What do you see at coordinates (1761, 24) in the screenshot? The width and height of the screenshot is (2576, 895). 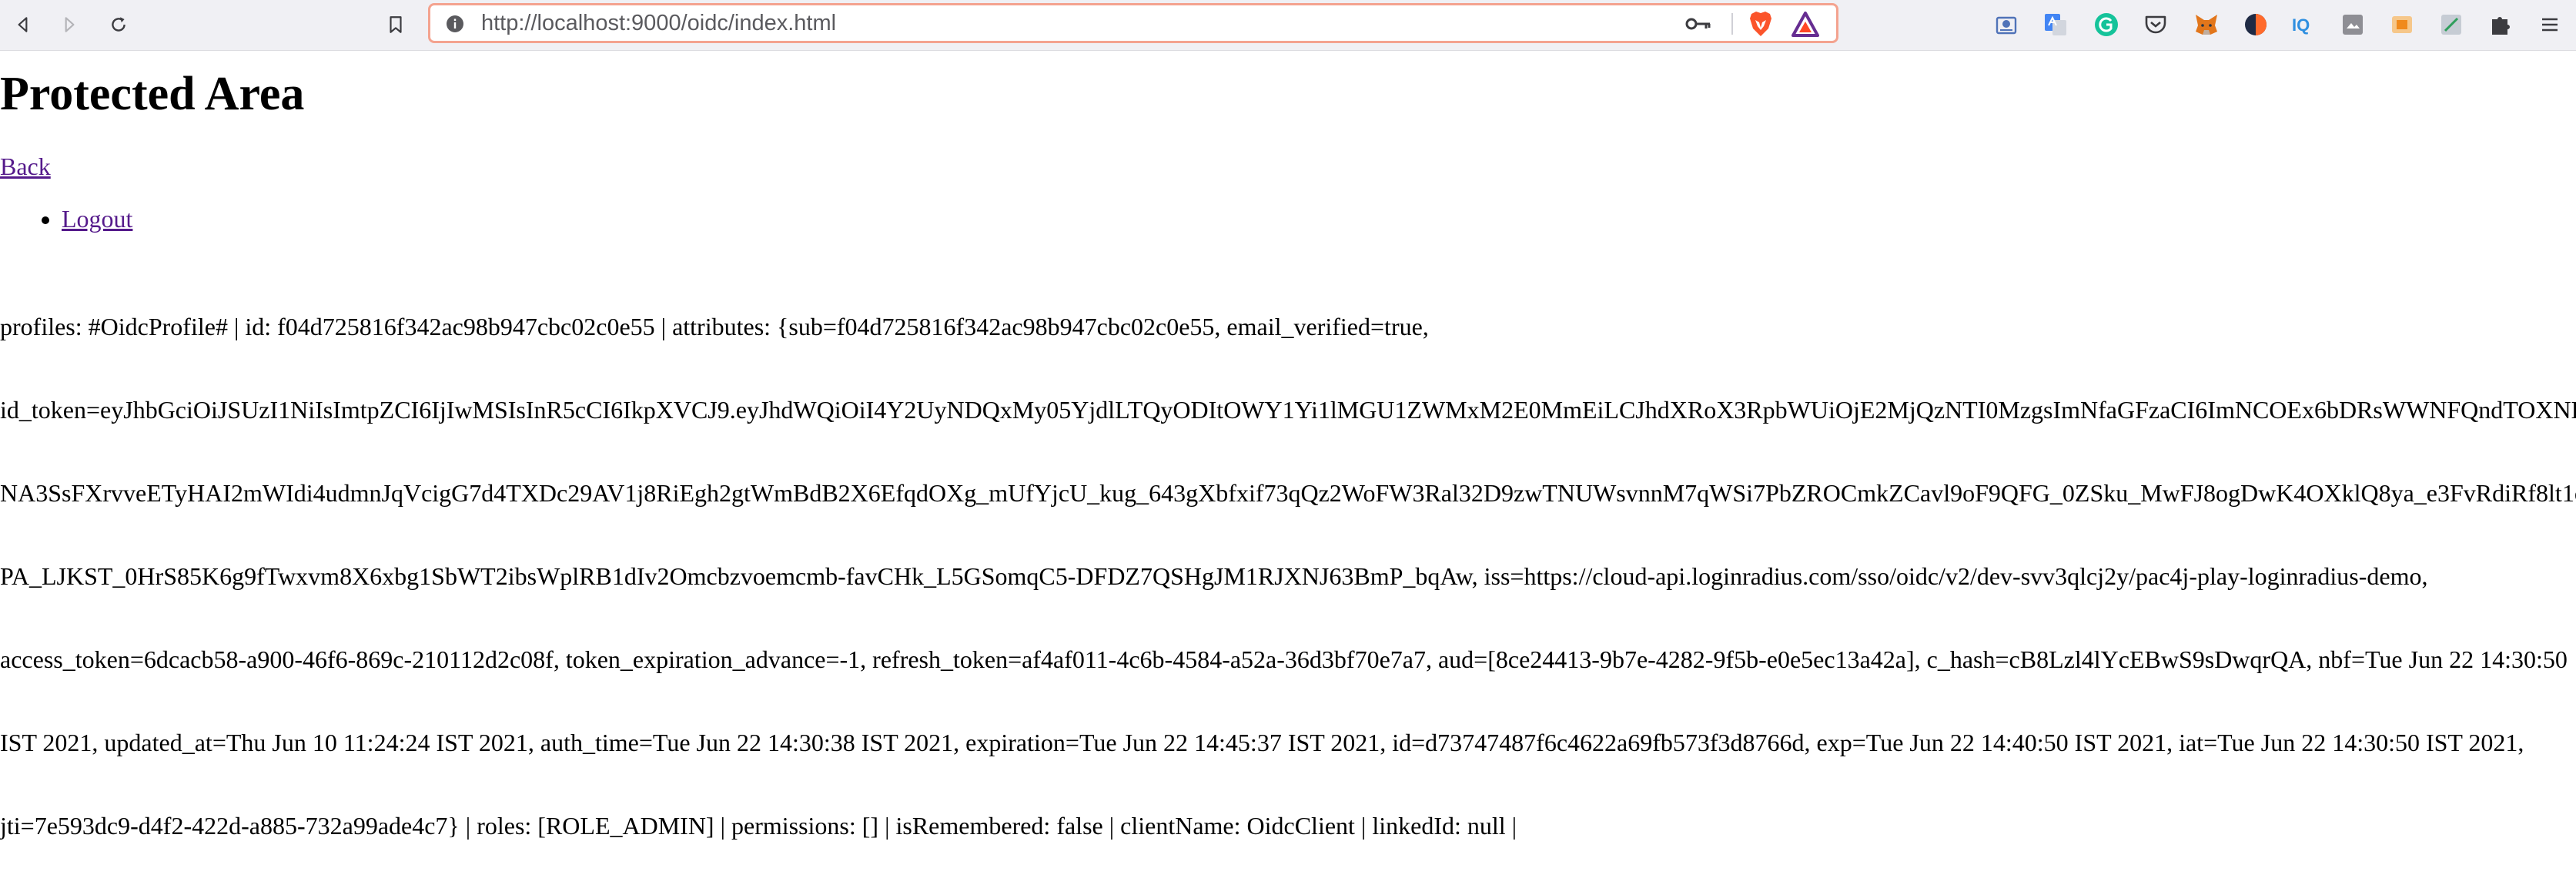 I see `brave-shields-icon` at bounding box center [1761, 24].